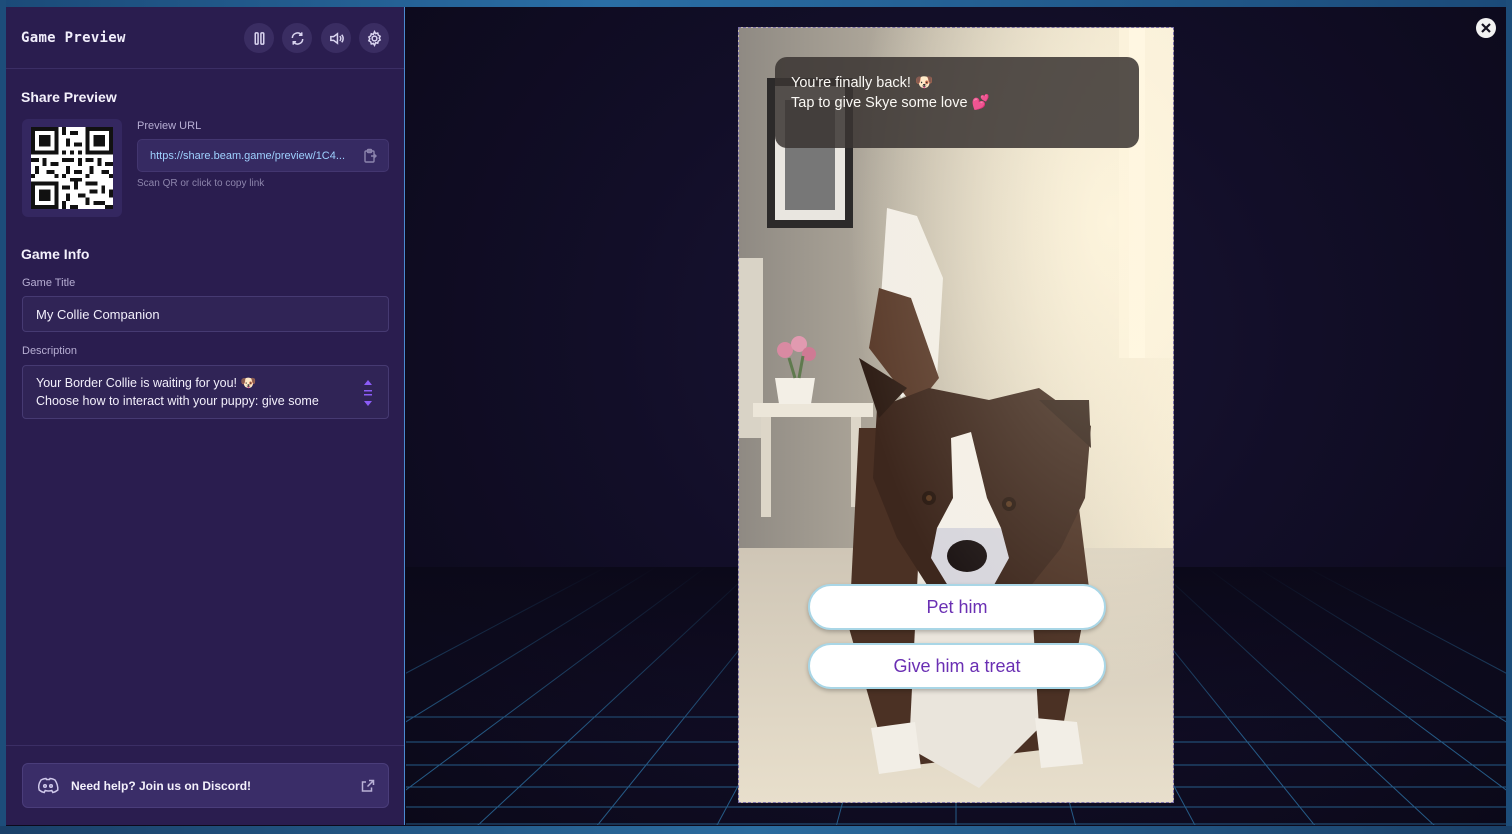 Image resolution: width=1512 pixels, height=834 pixels. What do you see at coordinates (1509, 417) in the screenshot?
I see `window-right-edge` at bounding box center [1509, 417].